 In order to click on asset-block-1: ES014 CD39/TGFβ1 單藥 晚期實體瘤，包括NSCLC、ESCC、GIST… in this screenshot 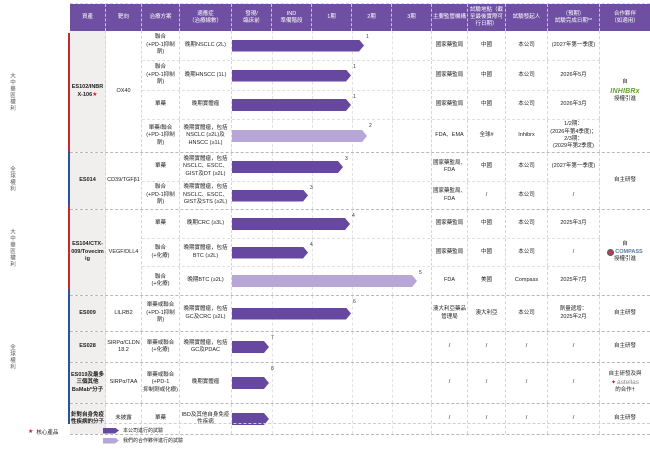, I will do `click(360, 181)`.